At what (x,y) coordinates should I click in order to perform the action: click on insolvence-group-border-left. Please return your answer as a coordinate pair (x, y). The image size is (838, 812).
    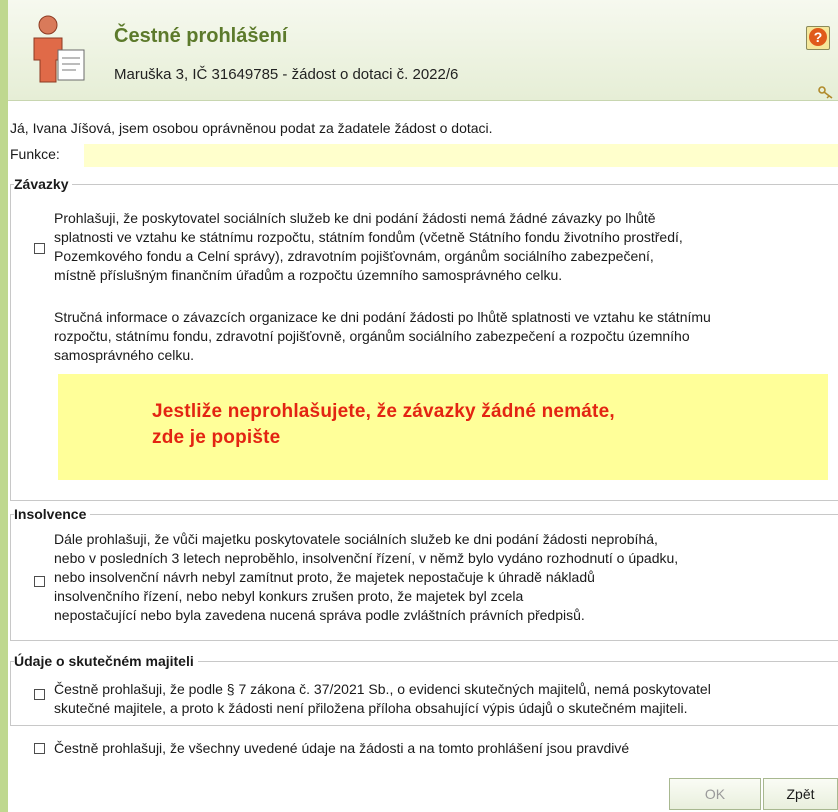
    Looking at the image, I should click on (10, 577).